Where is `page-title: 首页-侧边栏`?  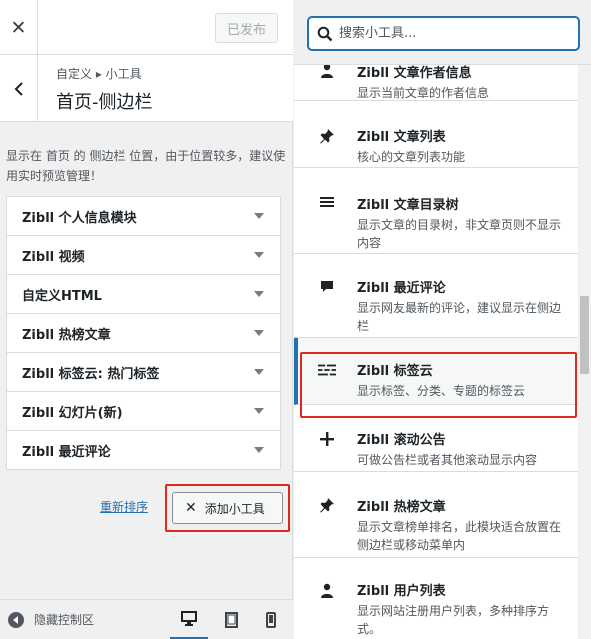
page-title: 首页-侧边栏 is located at coordinates (104, 102).